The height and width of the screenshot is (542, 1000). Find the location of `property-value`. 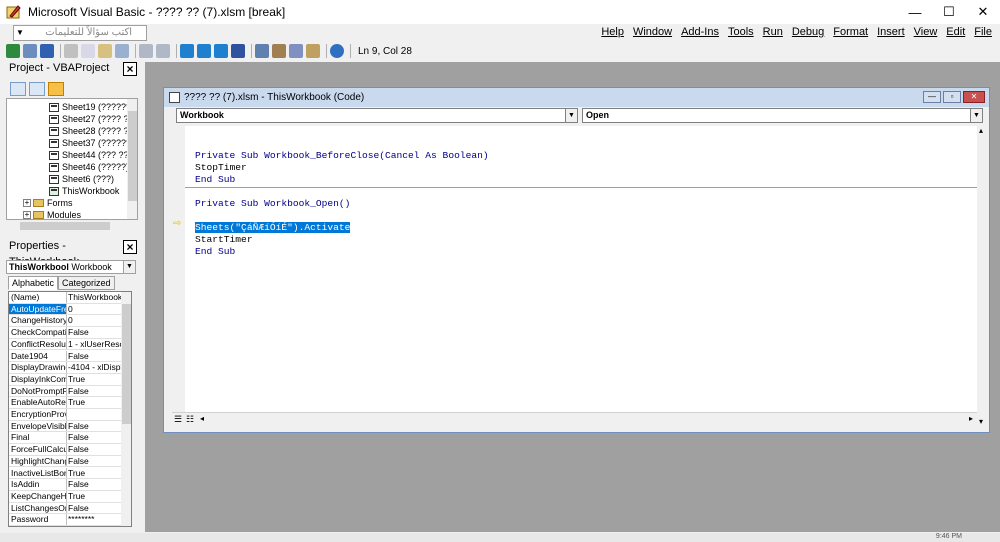

property-value is located at coordinates (94, 414).